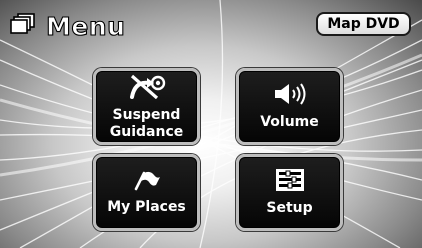  I want to click on volume-label: Volume, so click(289, 122).